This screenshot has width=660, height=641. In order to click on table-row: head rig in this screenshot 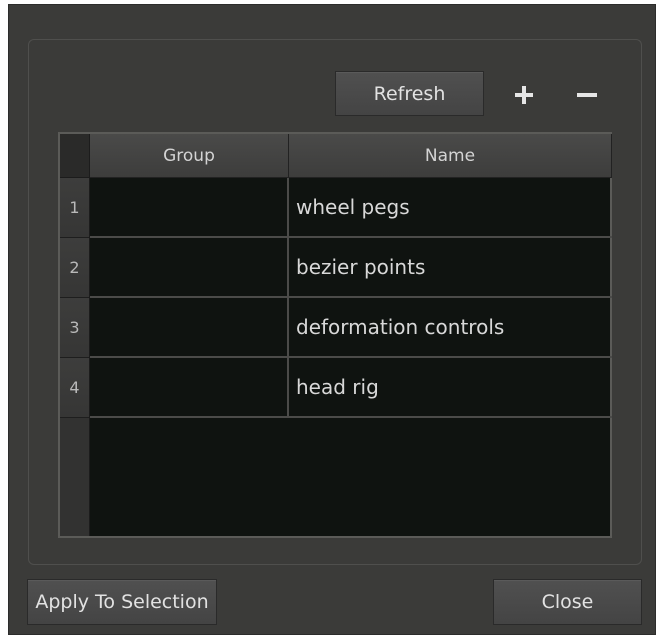, I will do `click(351, 388)`.